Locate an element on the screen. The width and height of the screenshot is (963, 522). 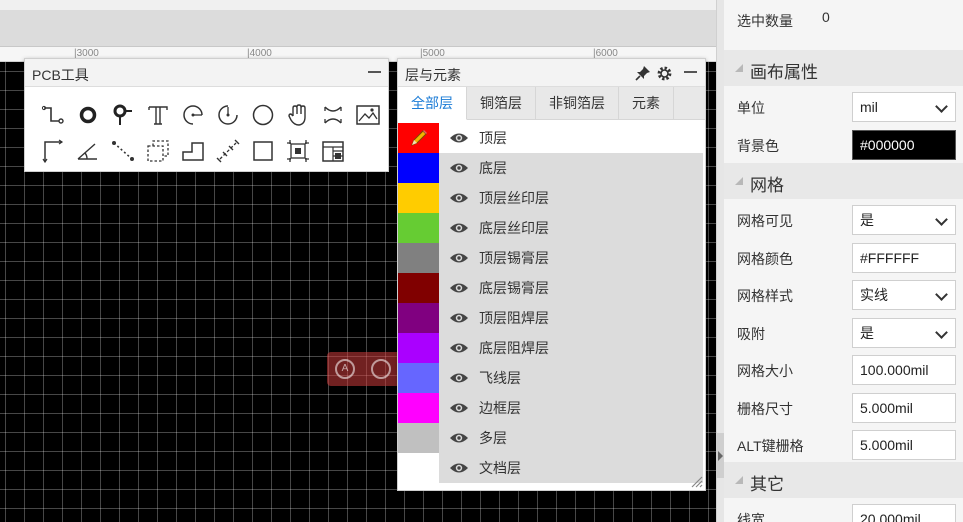
arc-ccw-icon is located at coordinates (227, 115).